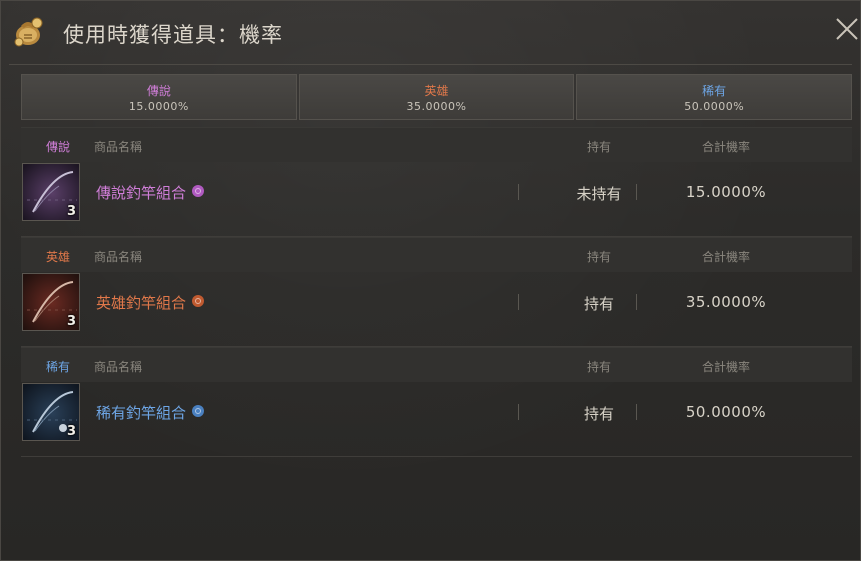 This screenshot has height=561, width=861. What do you see at coordinates (436, 144) in the screenshot?
I see `section-header: 傳說 商品名稱 持有 合計機率` at bounding box center [436, 144].